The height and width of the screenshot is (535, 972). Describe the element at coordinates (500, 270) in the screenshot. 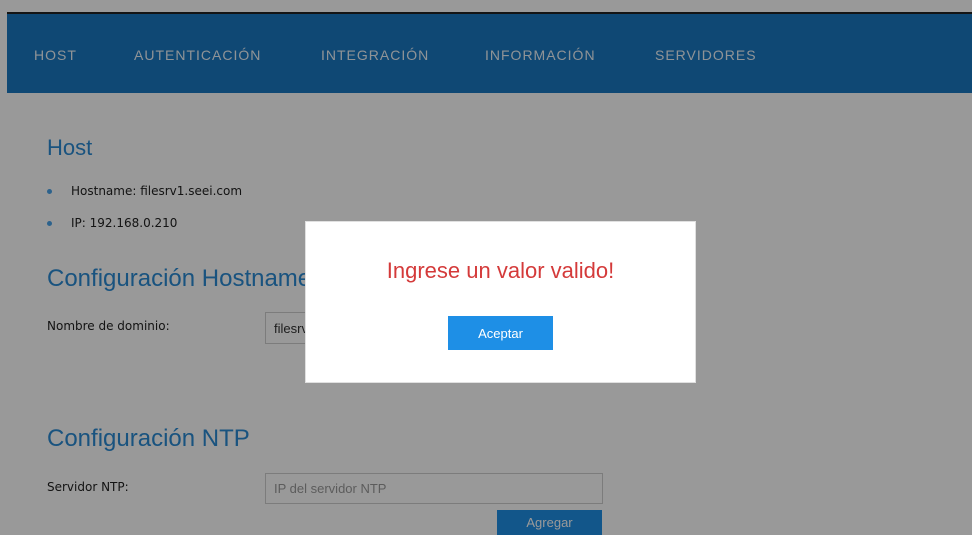

I see `validation-message: Ingrese un valor valido!` at that location.